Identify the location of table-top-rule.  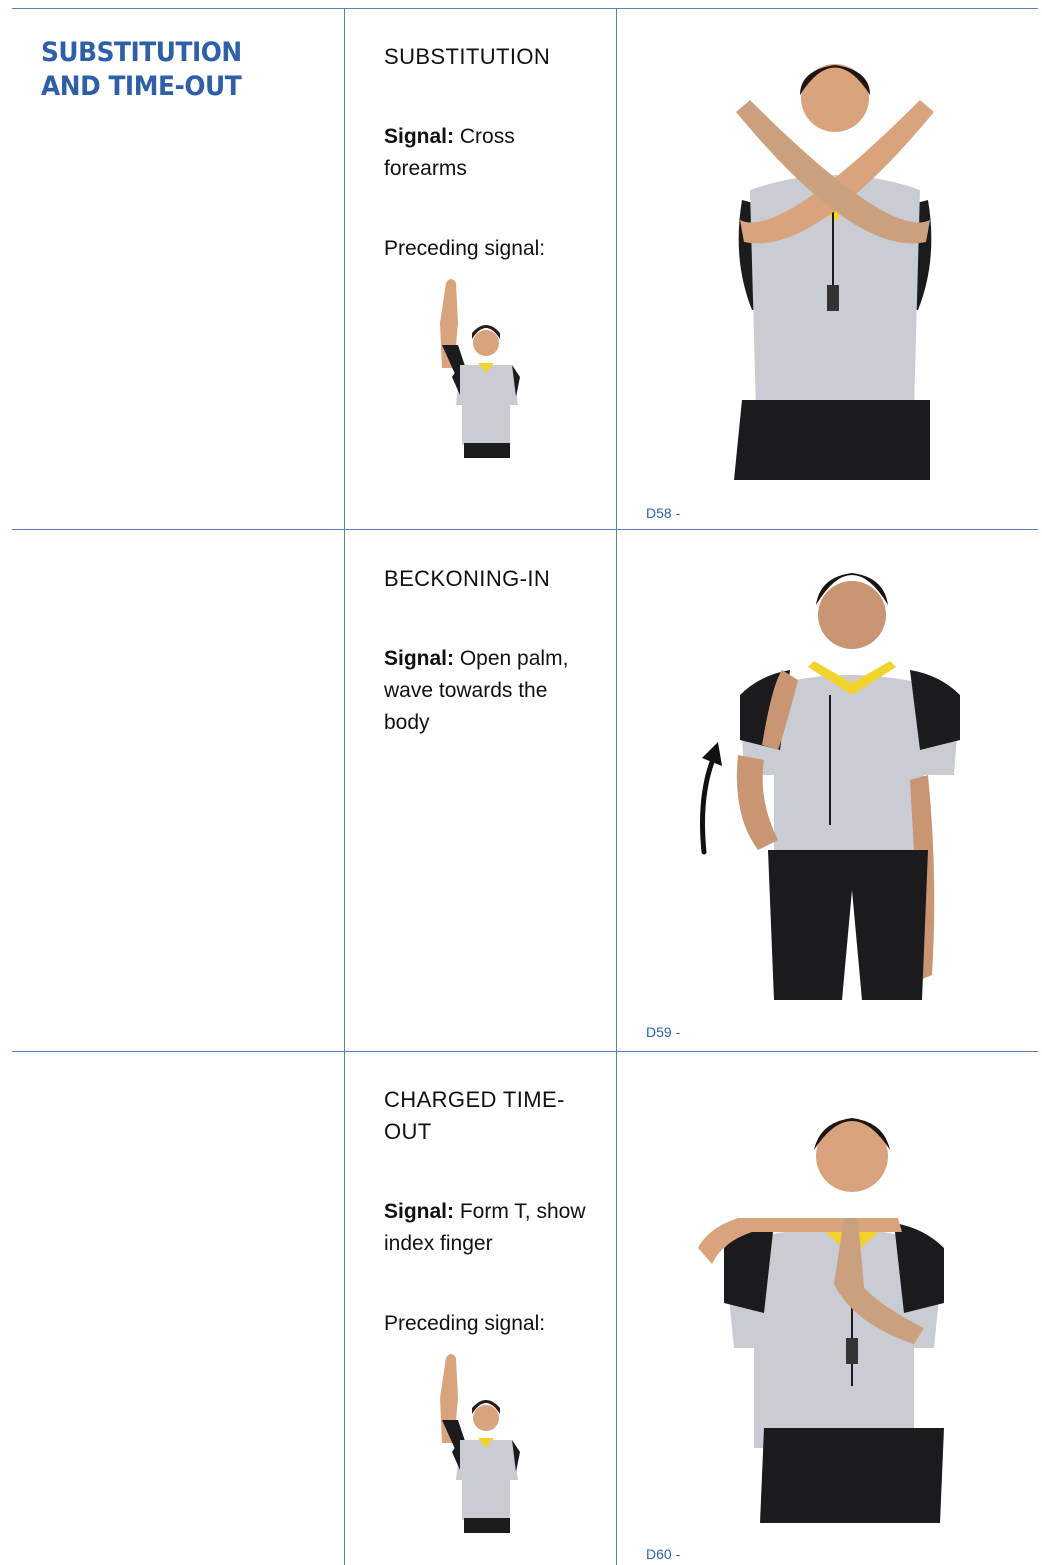
(525, 8).